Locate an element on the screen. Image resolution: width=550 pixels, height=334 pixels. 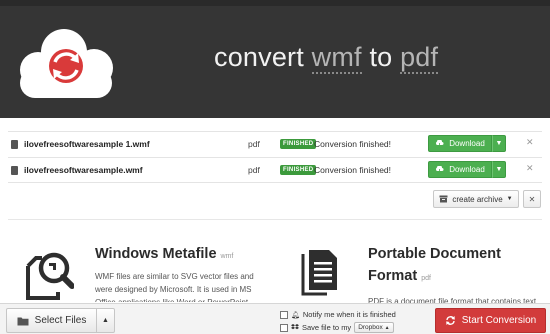
divider is located at coordinates (275, 219).